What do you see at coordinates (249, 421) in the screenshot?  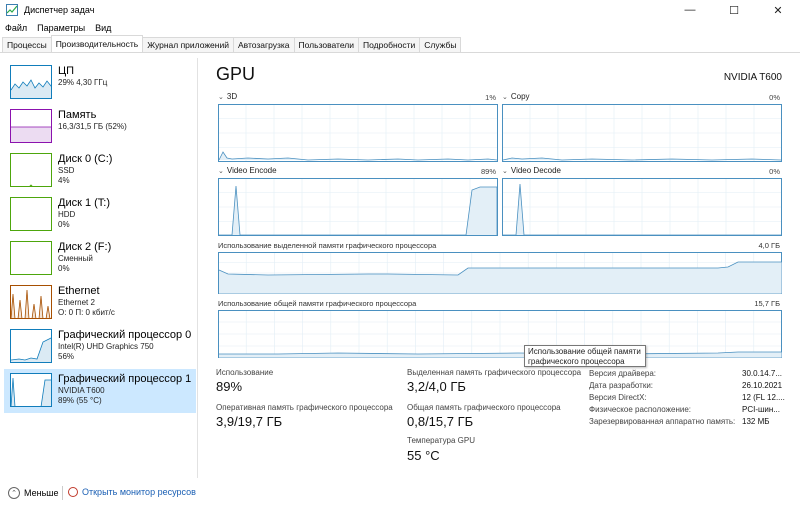 I see `gpu-memory-value: 3,9/19,7 ГБ` at bounding box center [249, 421].